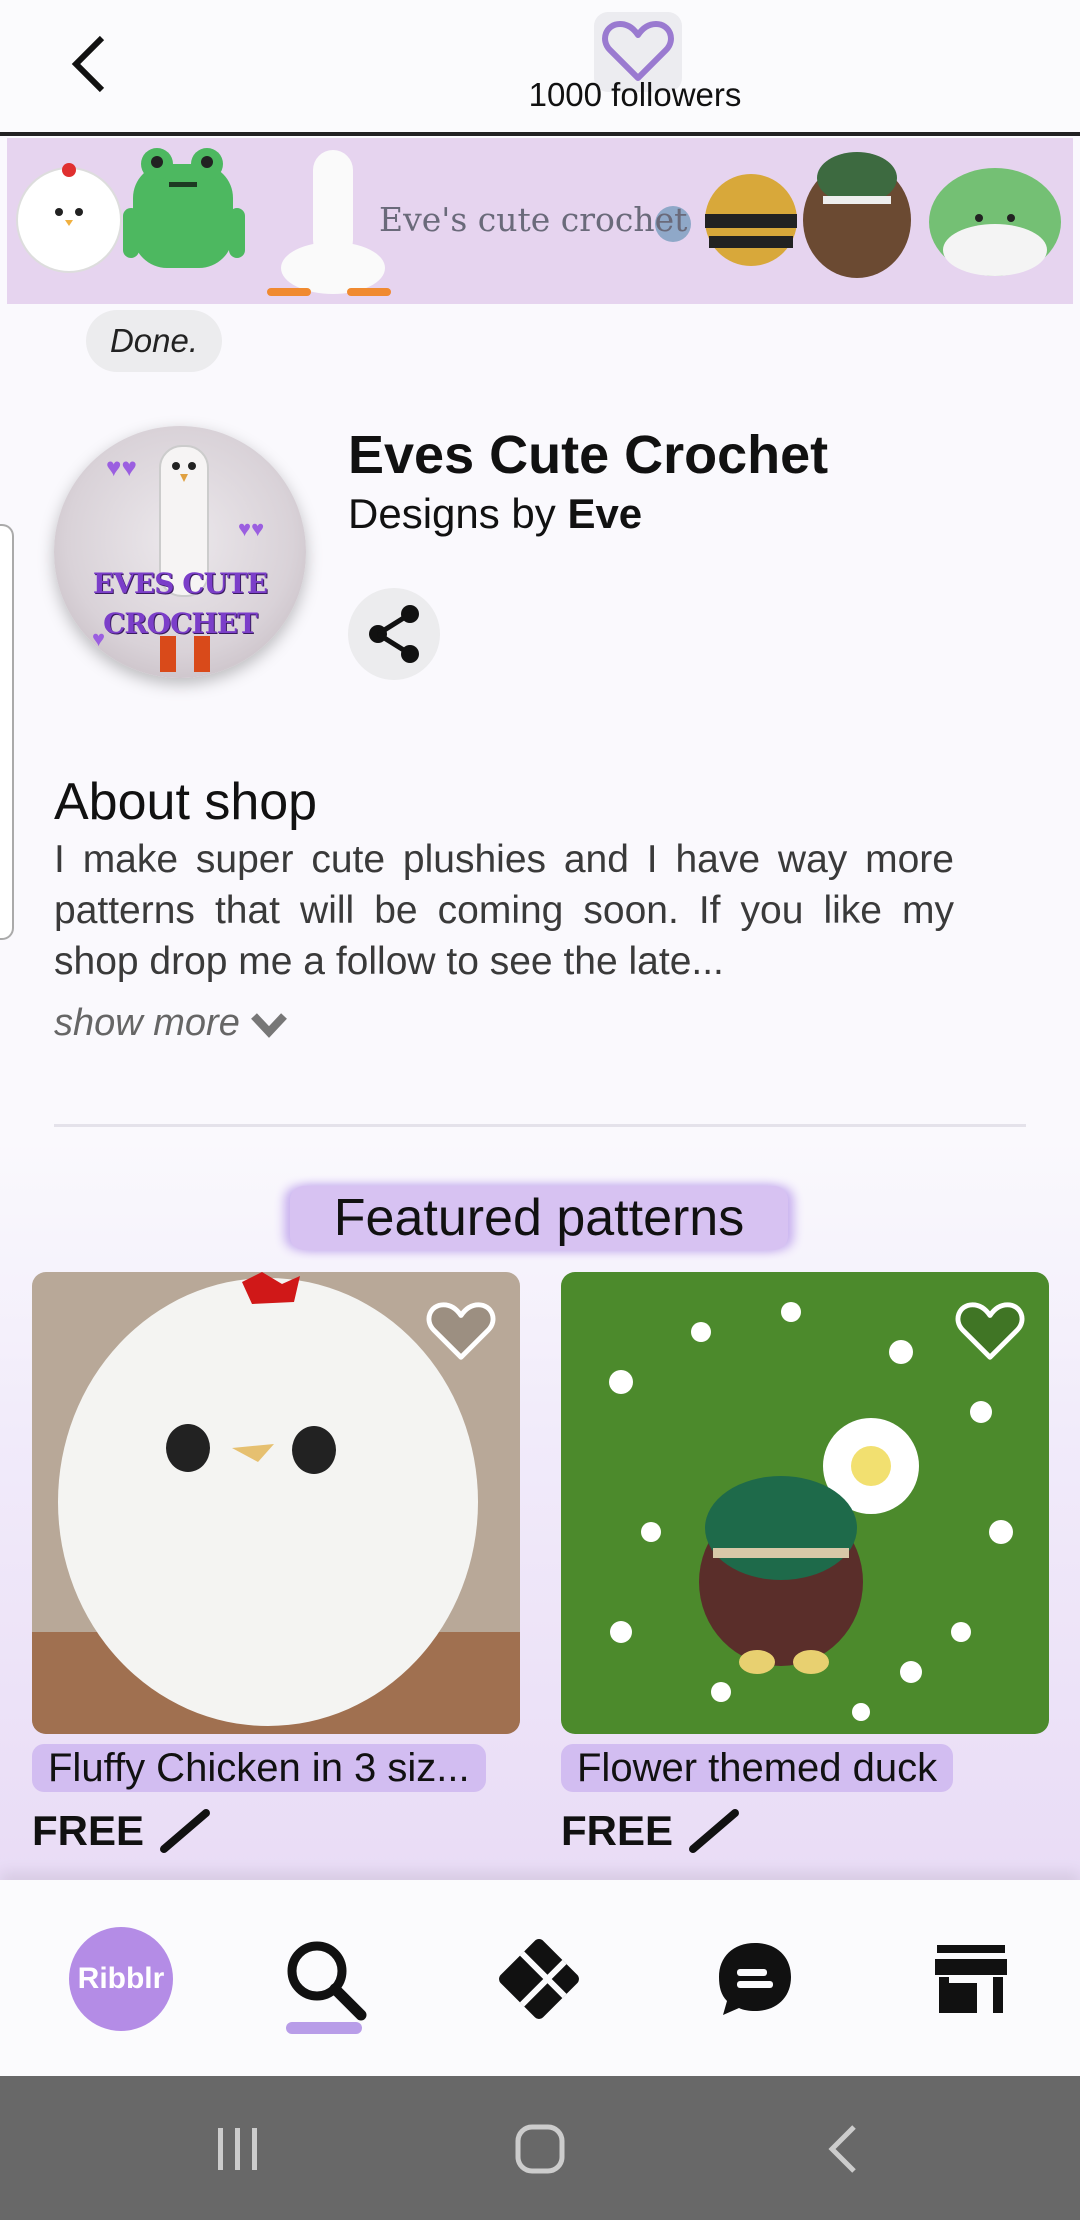 This screenshot has height=2220, width=1080. I want to click on recent-apps-icon, so click(237, 2149).